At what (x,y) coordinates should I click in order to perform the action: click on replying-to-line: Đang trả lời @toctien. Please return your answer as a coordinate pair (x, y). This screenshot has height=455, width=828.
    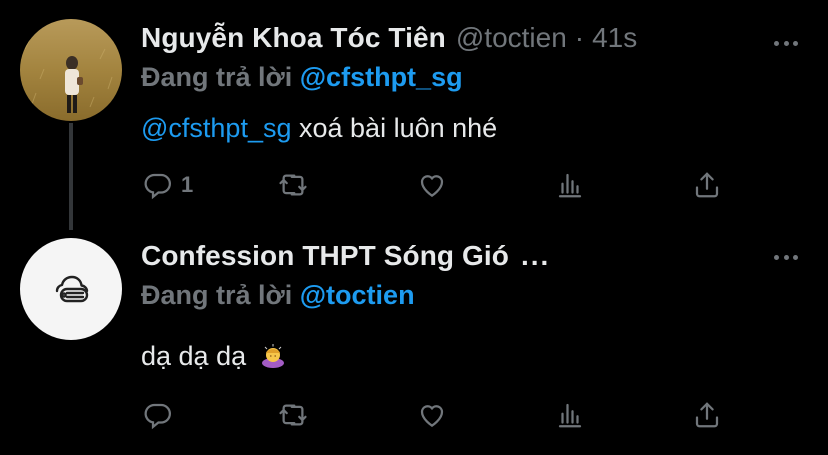
    Looking at the image, I should click on (278, 295).